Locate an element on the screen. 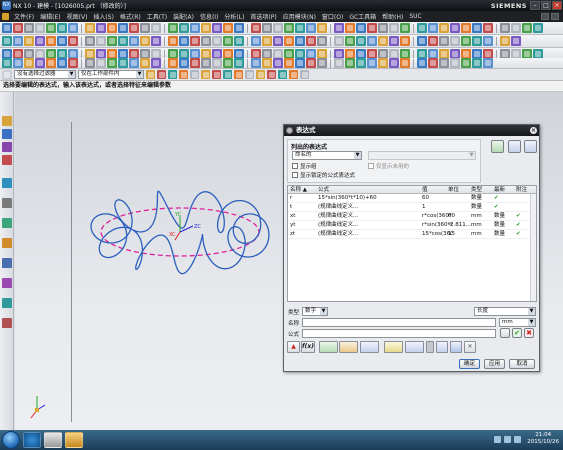  open-file-icon is located at coordinates (393, 347).